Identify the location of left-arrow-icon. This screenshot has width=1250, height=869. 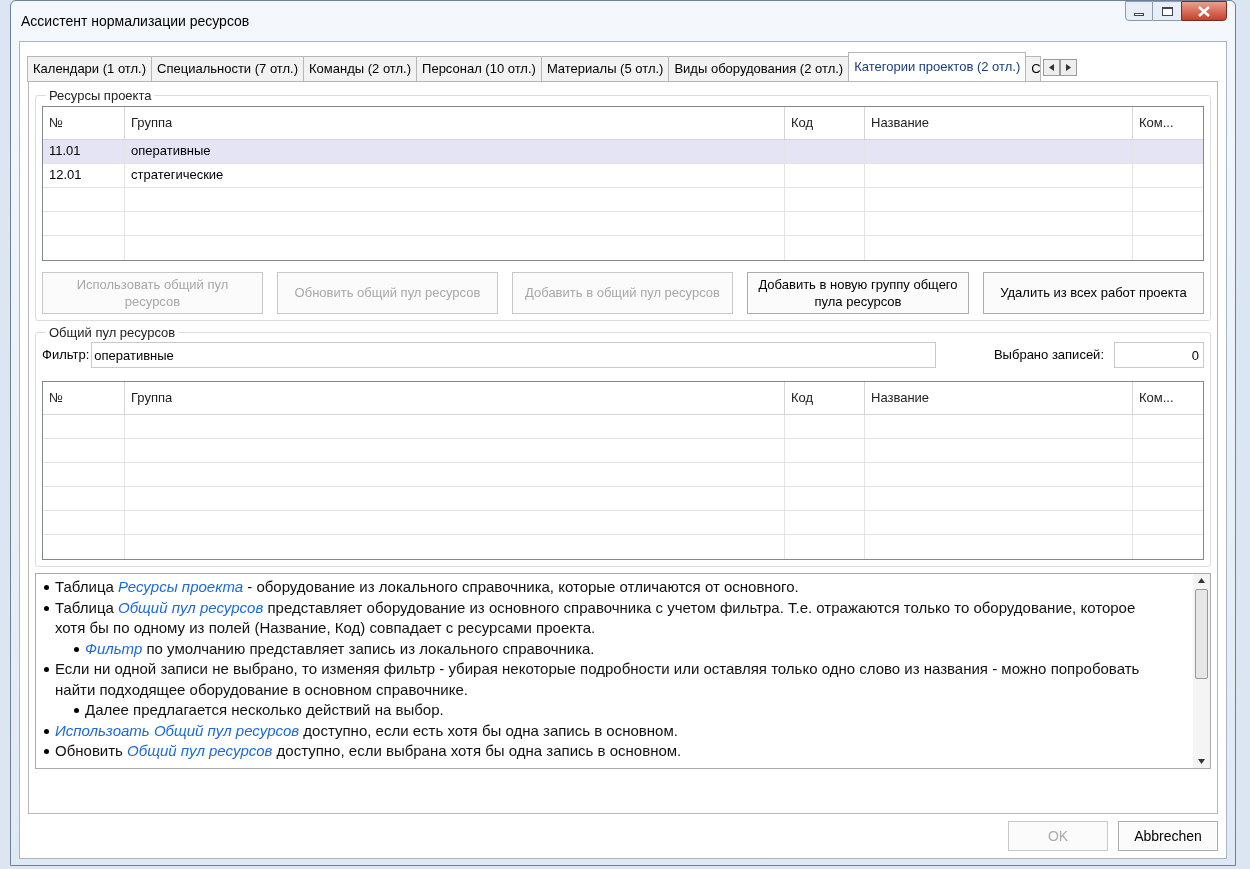
(1052, 67).